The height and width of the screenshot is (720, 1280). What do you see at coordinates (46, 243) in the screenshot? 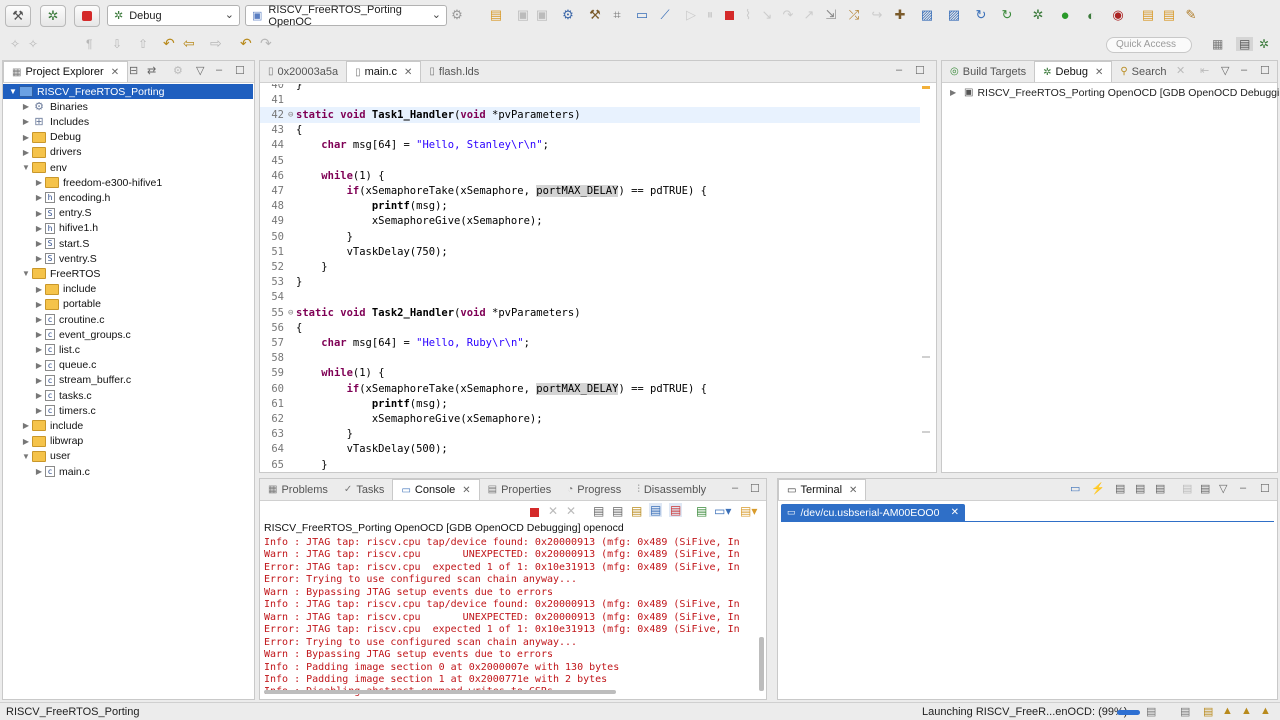
I see `tree-item: ▶ Sstart.S` at bounding box center [46, 243].